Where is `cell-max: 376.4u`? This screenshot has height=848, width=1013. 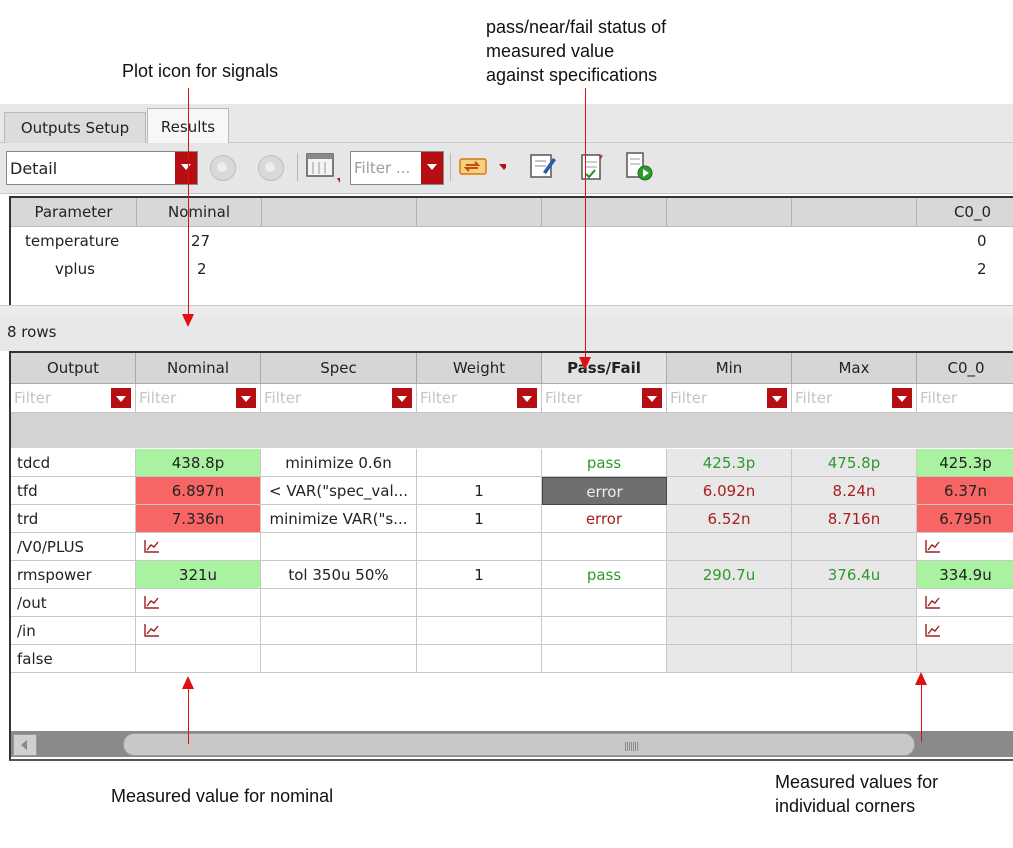
cell-max: 376.4u is located at coordinates (854, 575).